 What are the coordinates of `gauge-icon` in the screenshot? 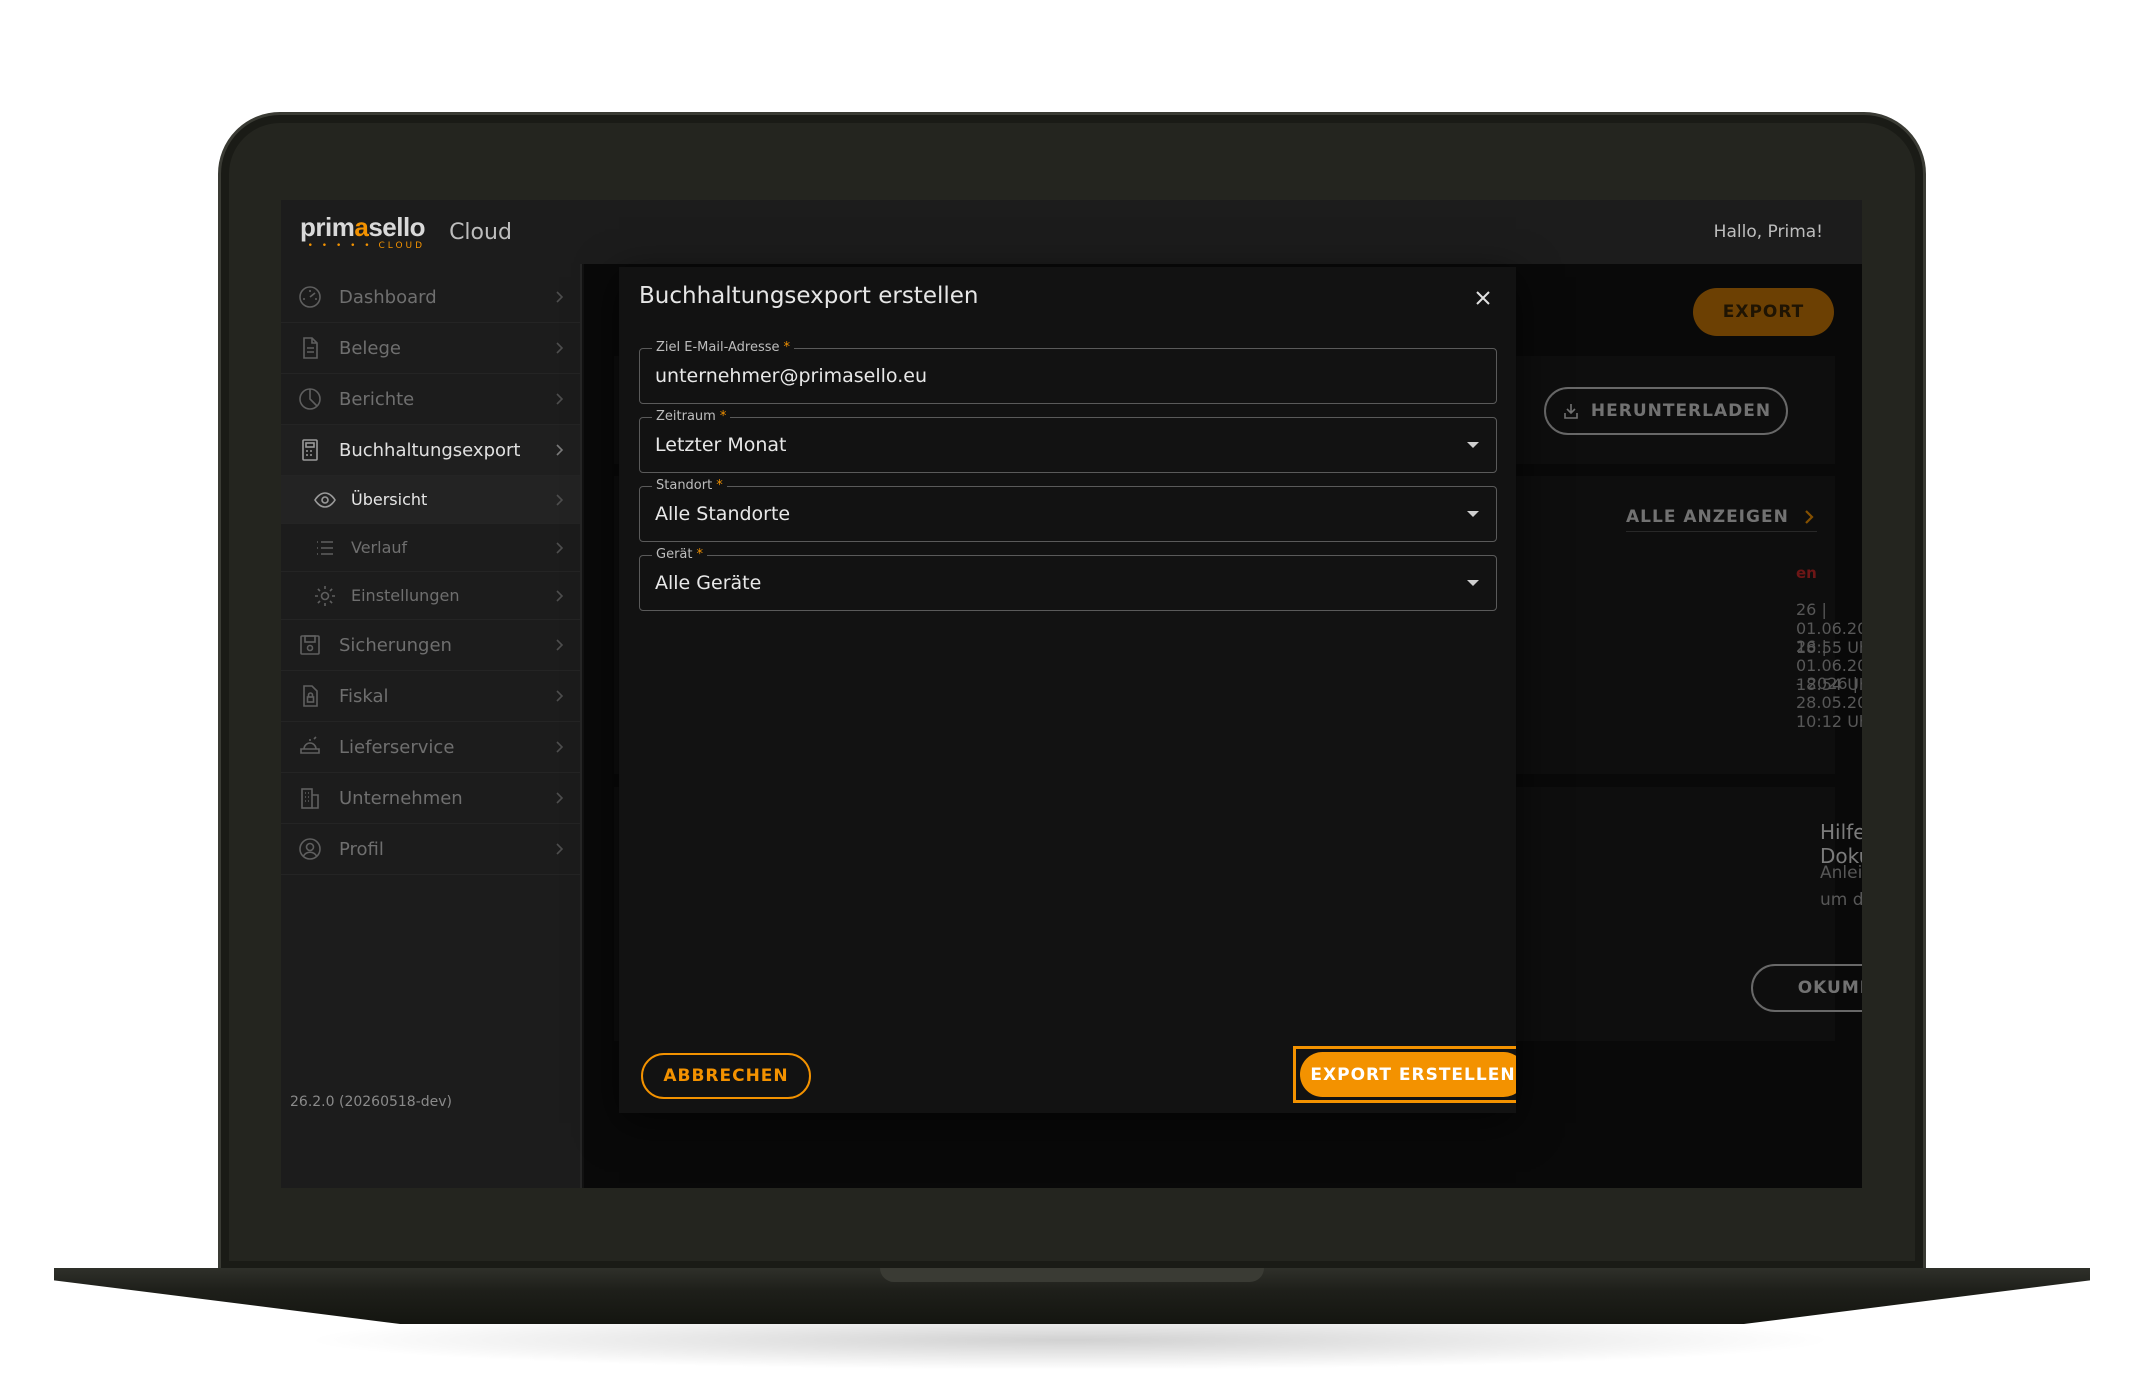 It's located at (310, 297).